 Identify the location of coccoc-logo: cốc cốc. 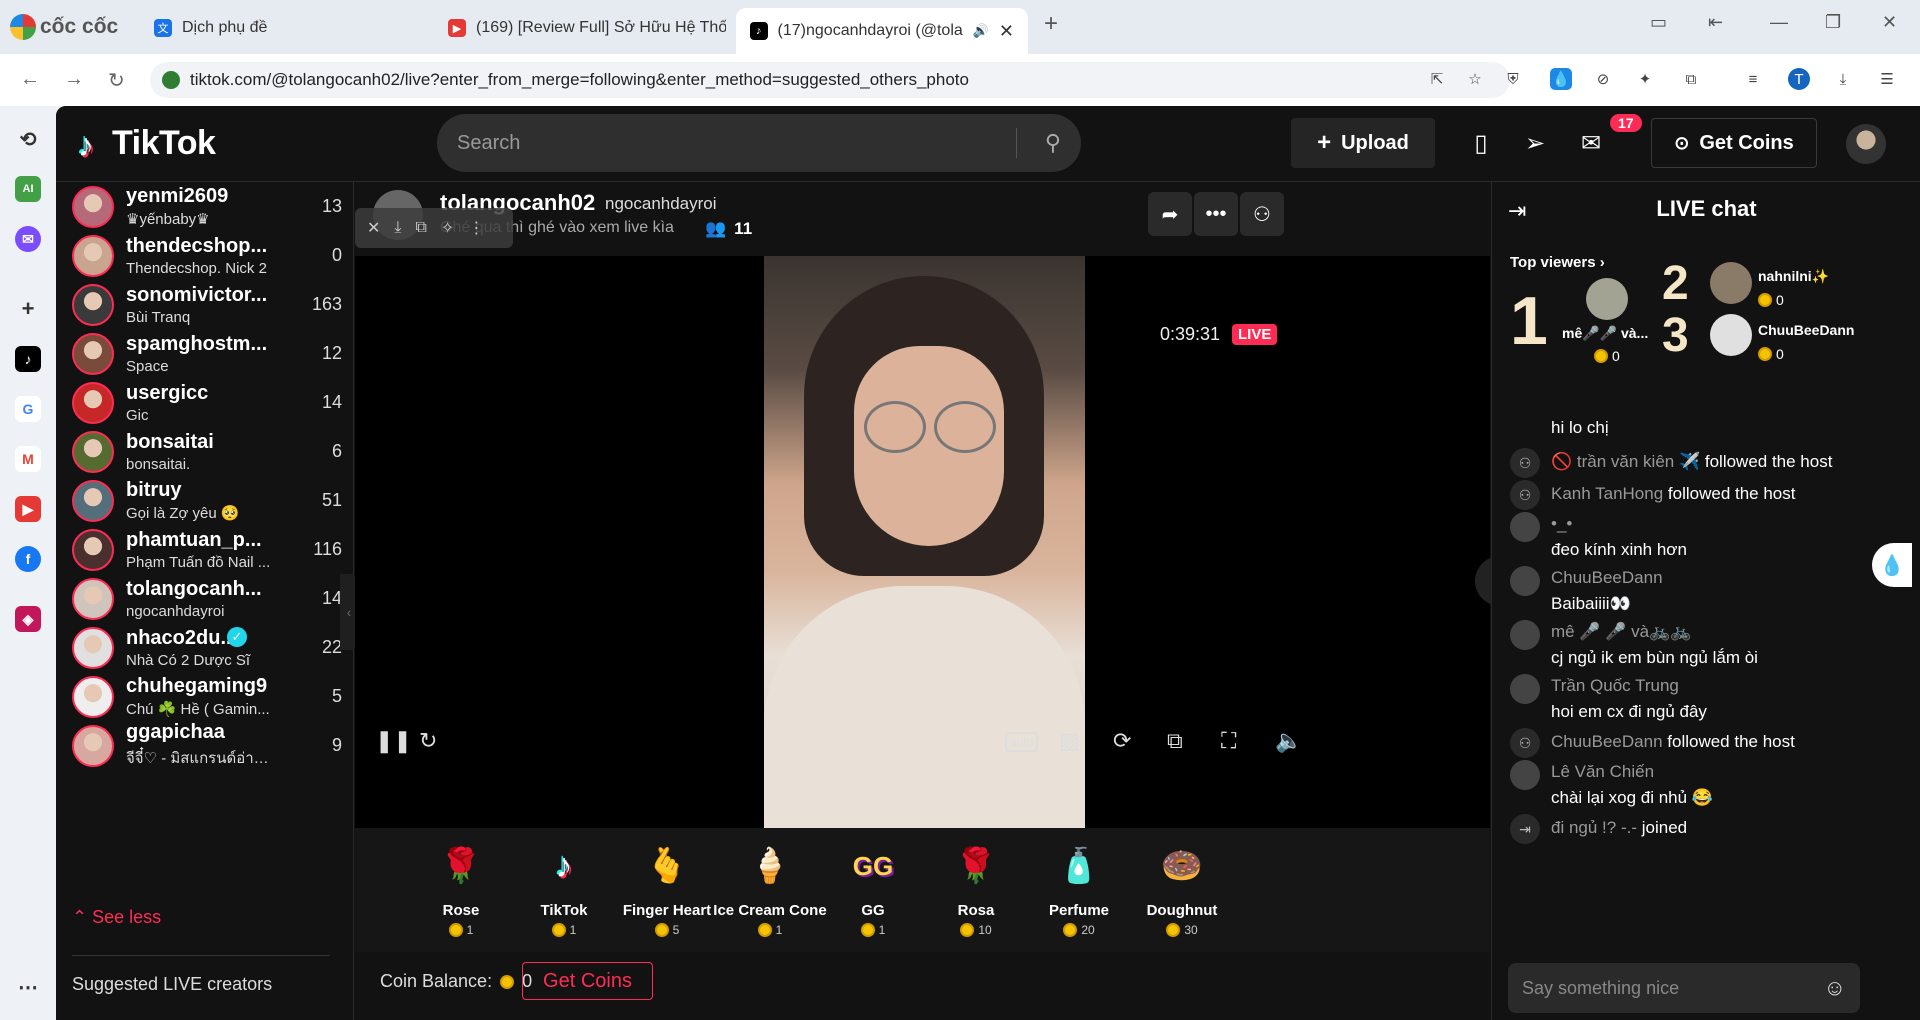
(64, 27).